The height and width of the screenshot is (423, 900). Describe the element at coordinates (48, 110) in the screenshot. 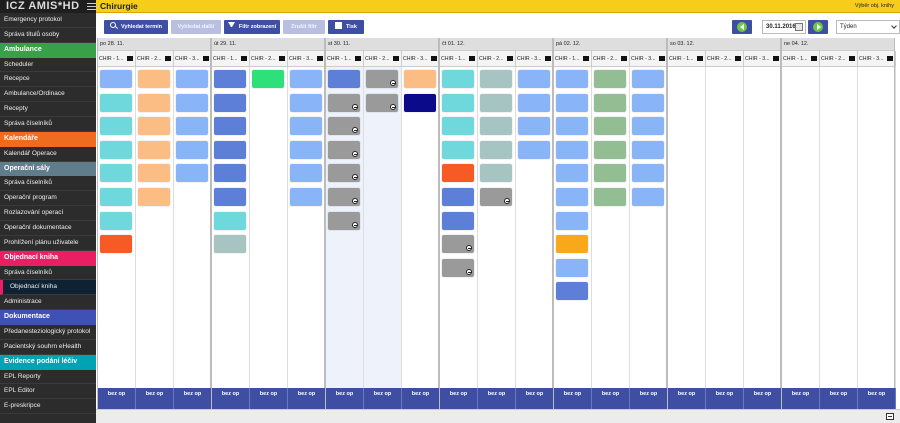

I see `sidebar-item: Recepty` at that location.